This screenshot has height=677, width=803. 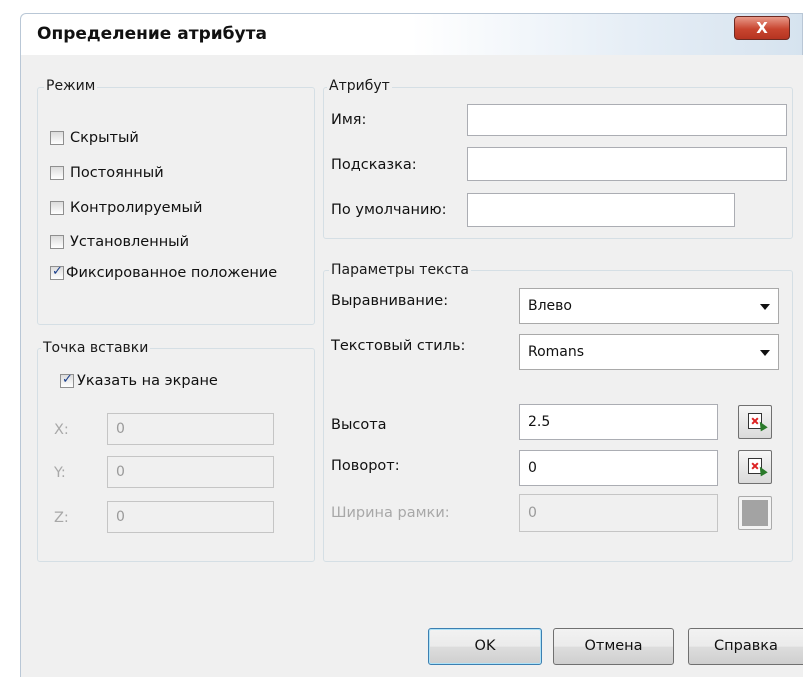 I want to click on default-label: По умолчанию:, so click(x=389, y=210).